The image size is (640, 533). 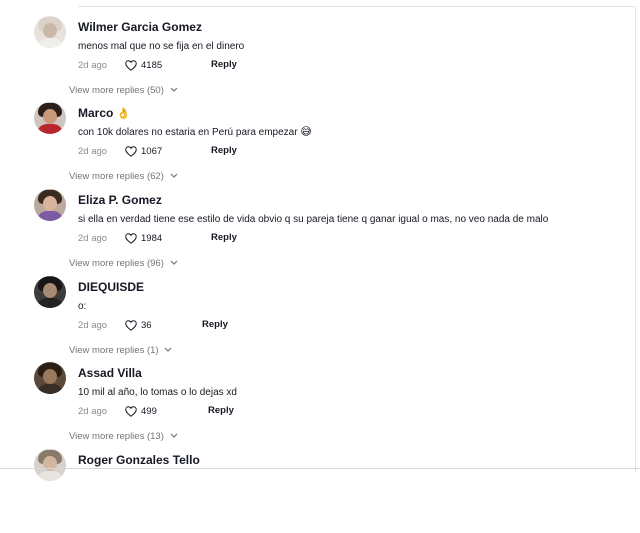 What do you see at coordinates (116, 263) in the screenshot?
I see `view-more-replies-label: View more replies (96)` at bounding box center [116, 263].